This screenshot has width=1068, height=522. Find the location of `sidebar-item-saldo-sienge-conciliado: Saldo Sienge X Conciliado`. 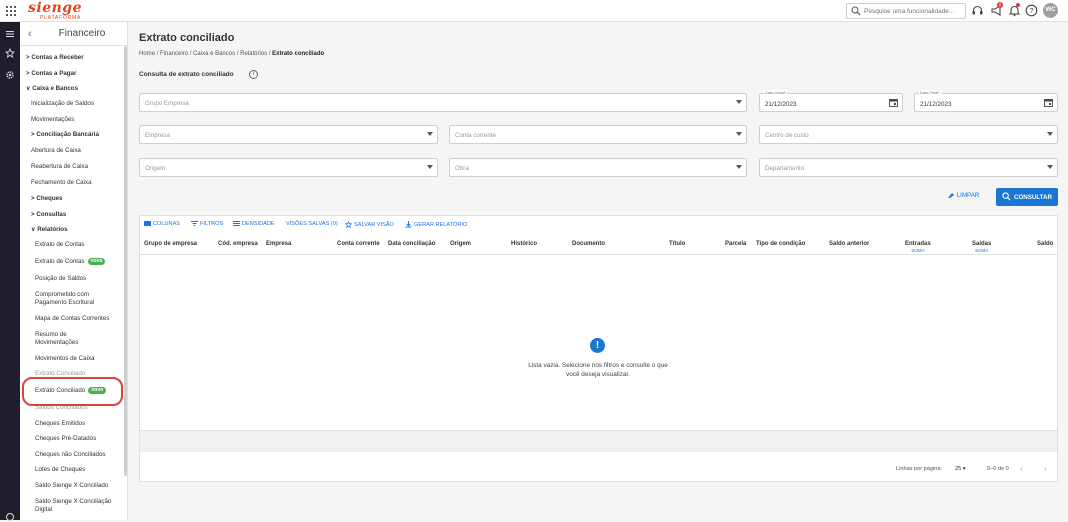

sidebar-item-saldo-sienge-conciliado: Saldo Sienge X Conciliado is located at coordinates (71, 486).